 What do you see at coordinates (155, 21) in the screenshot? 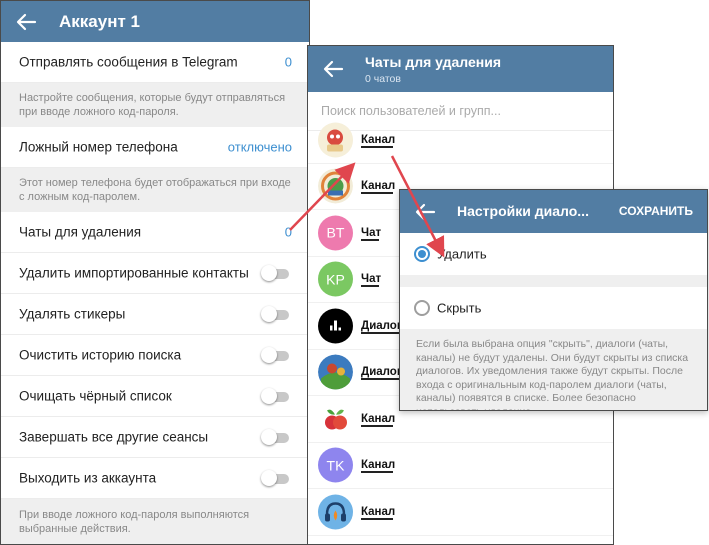
I see `account-header: Аккаунт 1` at bounding box center [155, 21].